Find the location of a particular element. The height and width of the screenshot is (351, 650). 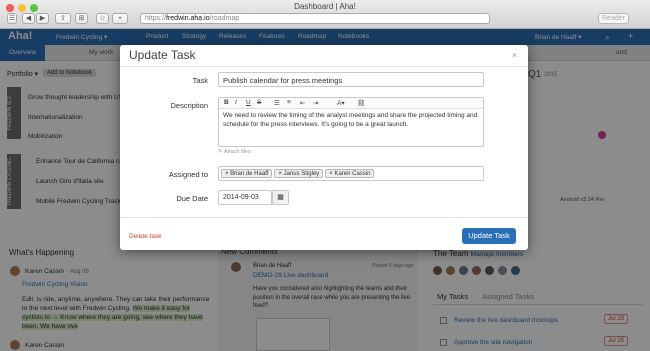

url-host: fredwin.aha.io is located at coordinates (188, 18).